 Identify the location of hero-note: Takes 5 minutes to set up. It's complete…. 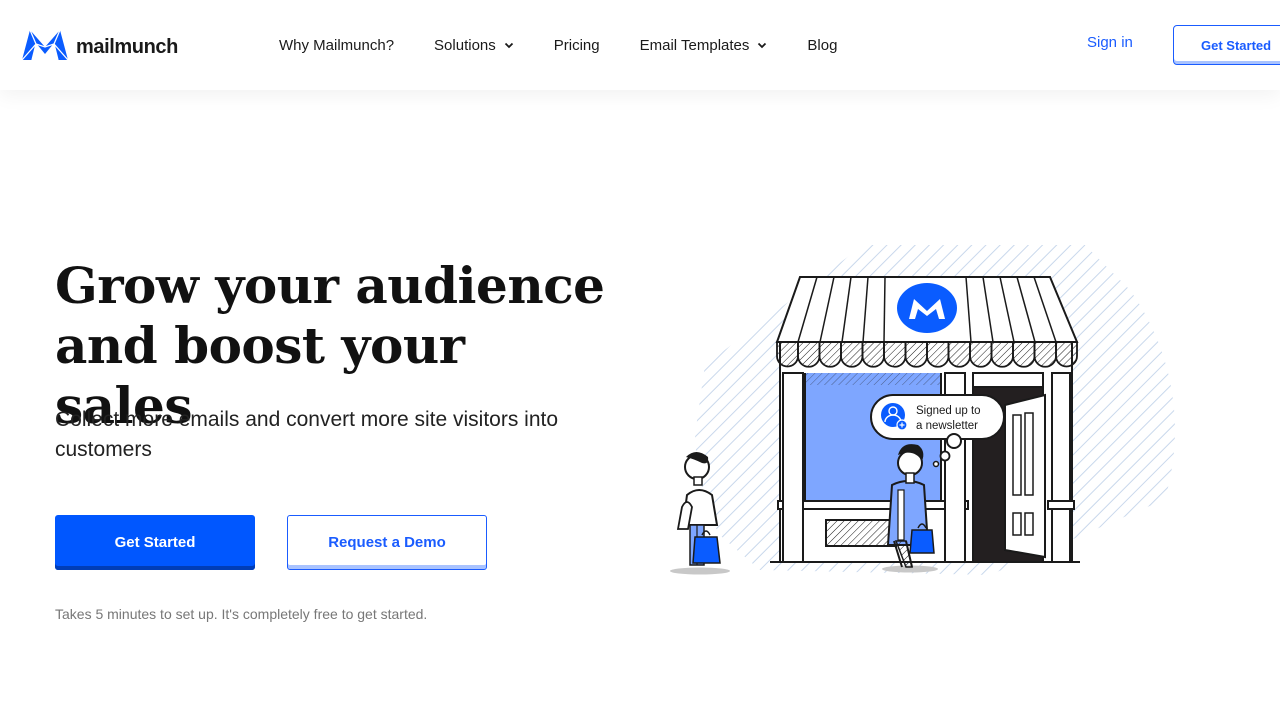
(241, 614).